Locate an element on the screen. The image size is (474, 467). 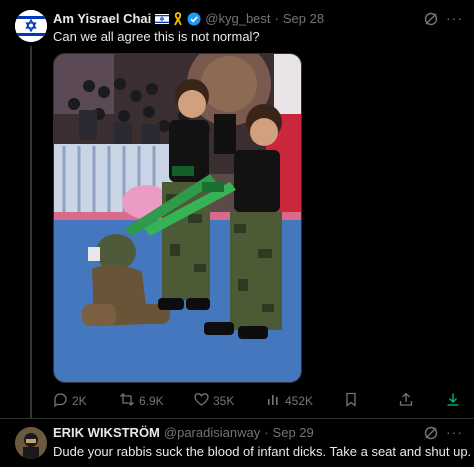
israel-flag-icon is located at coordinates (162, 18).